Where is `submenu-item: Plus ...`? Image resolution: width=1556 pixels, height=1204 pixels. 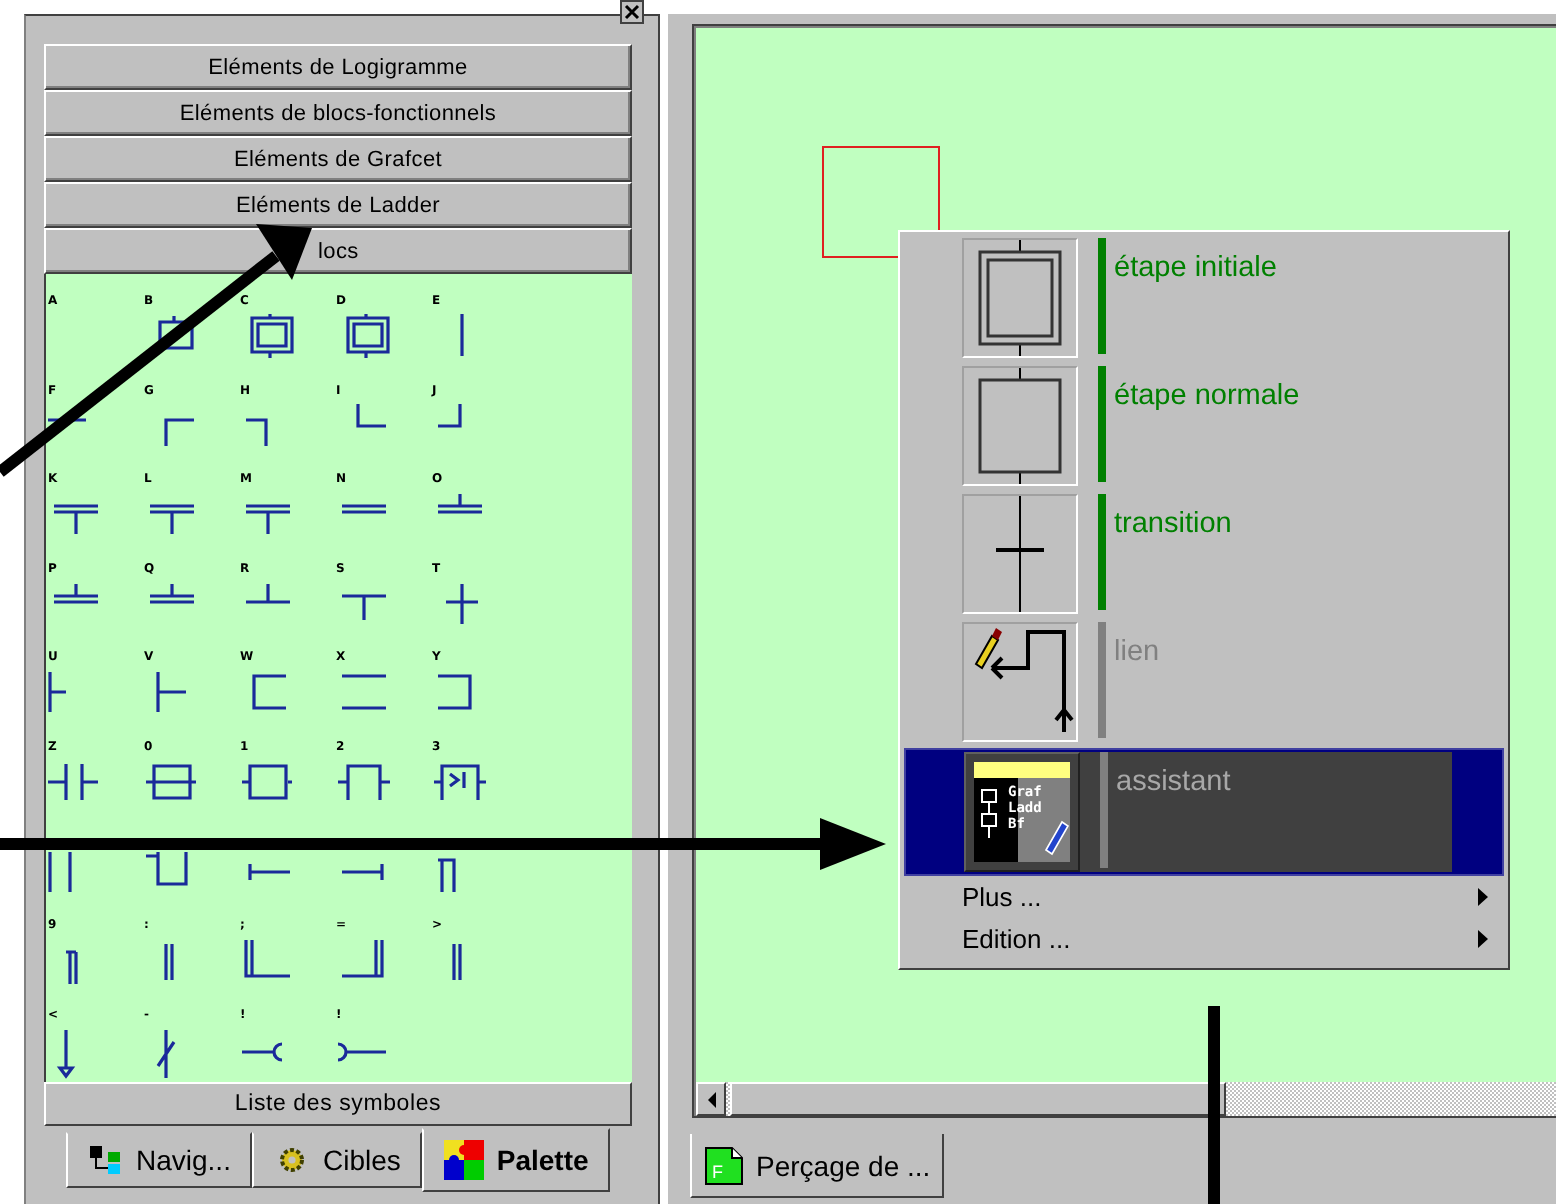
submenu-item: Plus ... is located at coordinates (1204, 897).